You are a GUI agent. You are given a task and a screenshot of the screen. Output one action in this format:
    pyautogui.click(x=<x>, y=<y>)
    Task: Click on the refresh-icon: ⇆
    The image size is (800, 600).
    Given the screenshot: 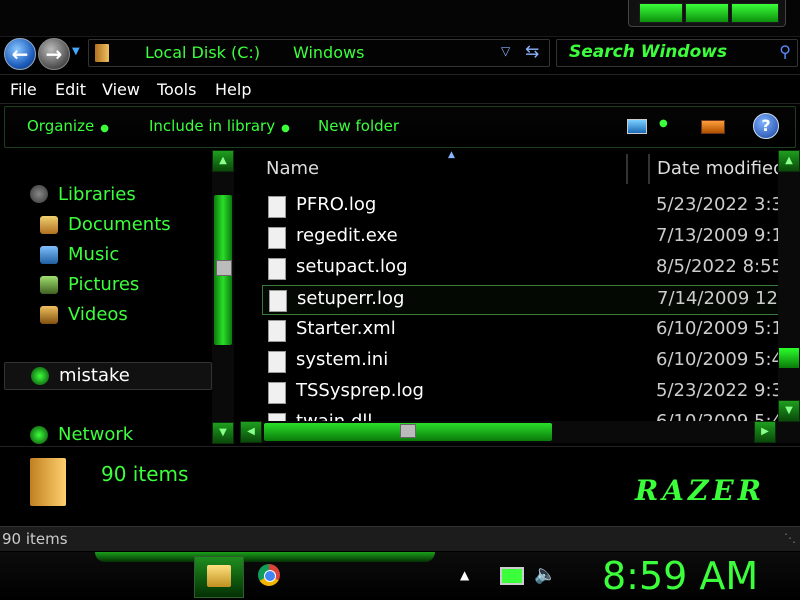 What is the action you would take?
    pyautogui.click(x=532, y=52)
    